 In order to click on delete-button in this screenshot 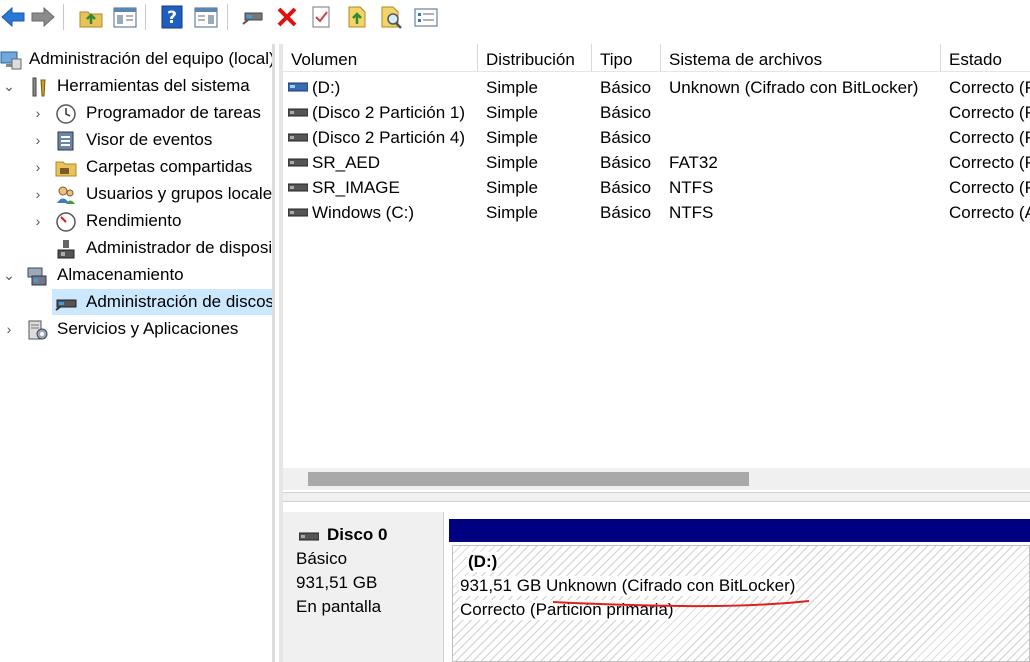, I will do `click(287, 17)`.